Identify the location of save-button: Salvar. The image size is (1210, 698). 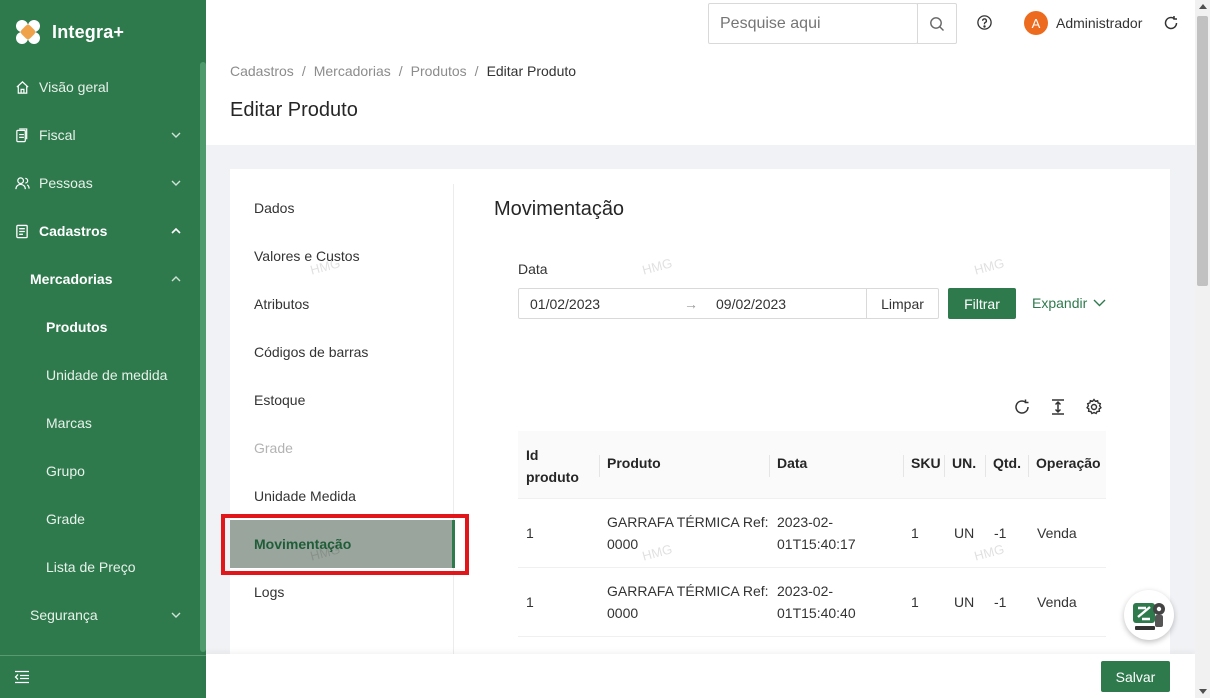
(1135, 676).